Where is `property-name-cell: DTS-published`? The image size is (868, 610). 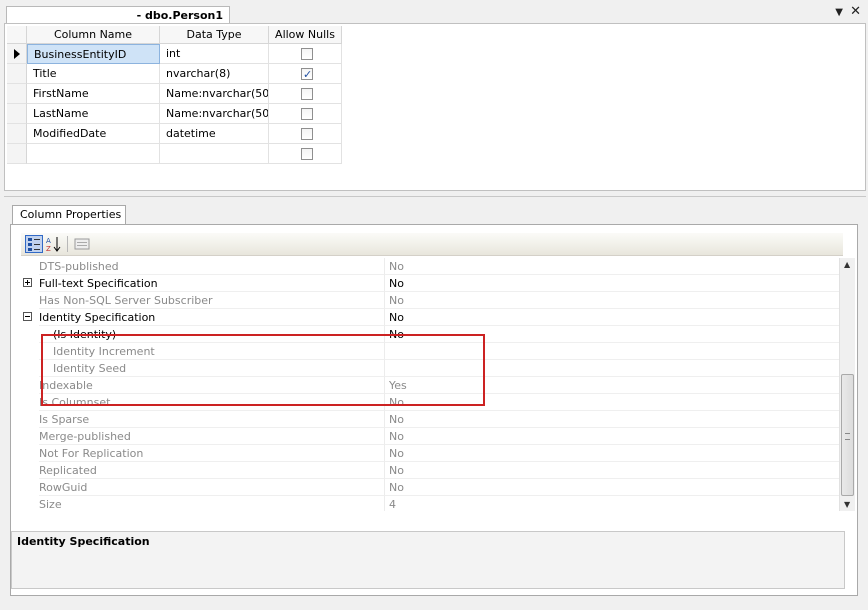
property-name-cell: DTS-published is located at coordinates (212, 266).